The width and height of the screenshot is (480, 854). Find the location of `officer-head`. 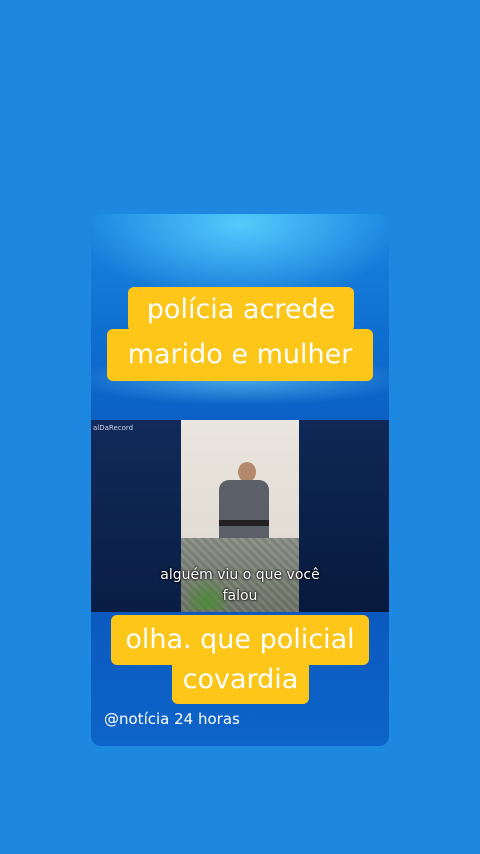

officer-head is located at coordinates (247, 472).